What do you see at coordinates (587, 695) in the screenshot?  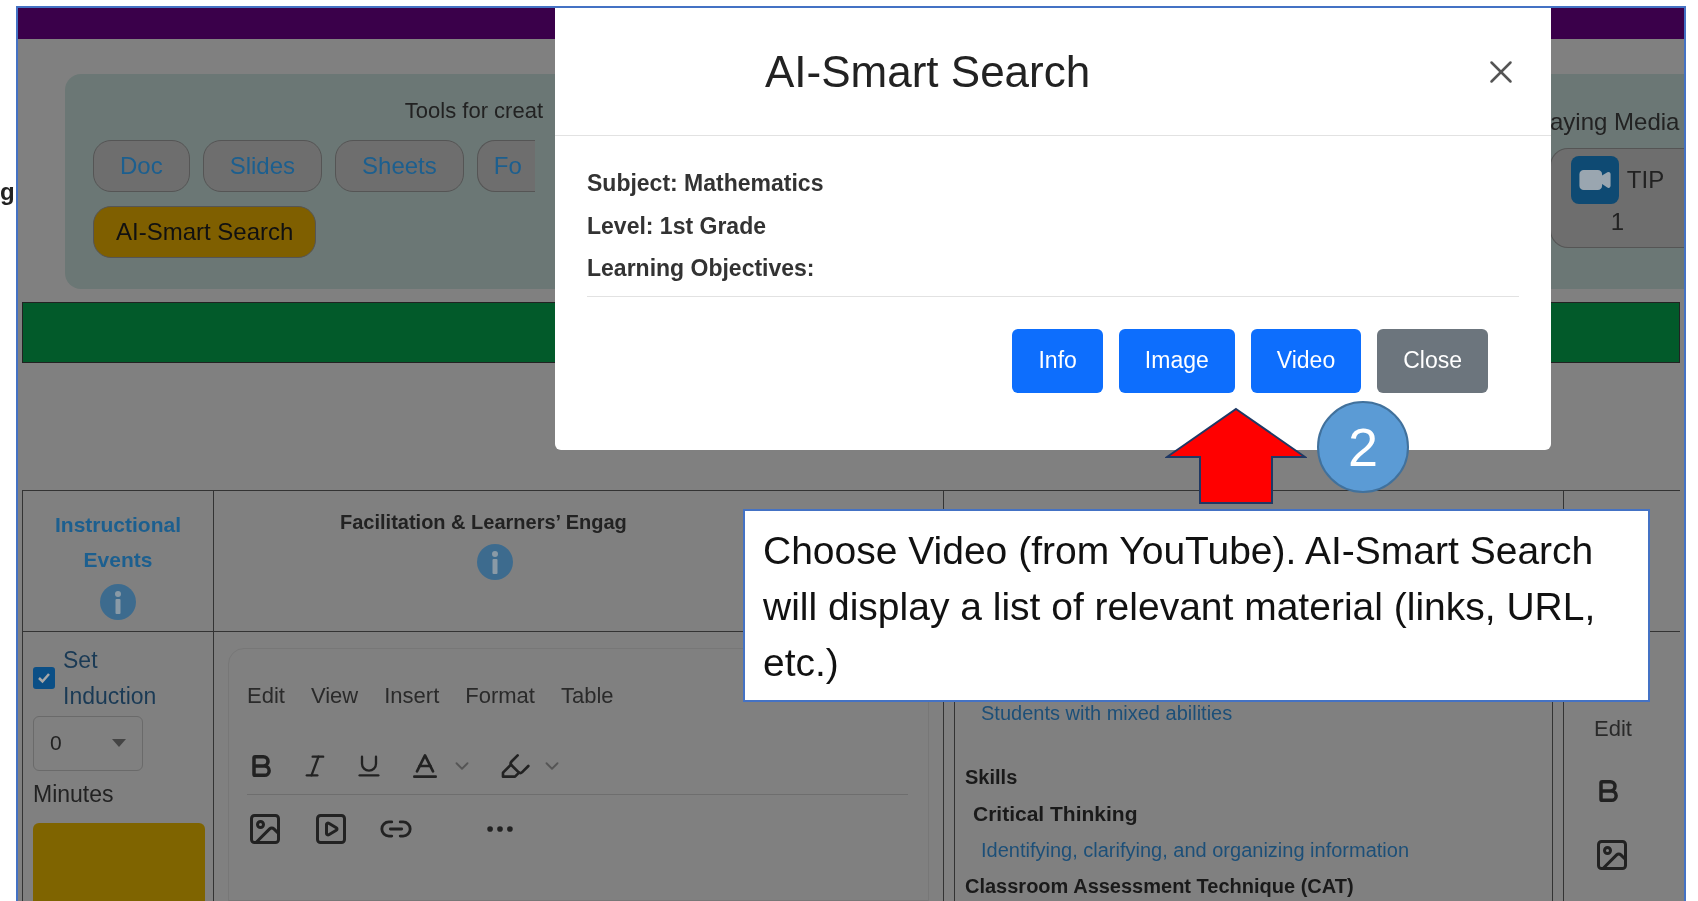 I see `editor-menu-item: Table` at bounding box center [587, 695].